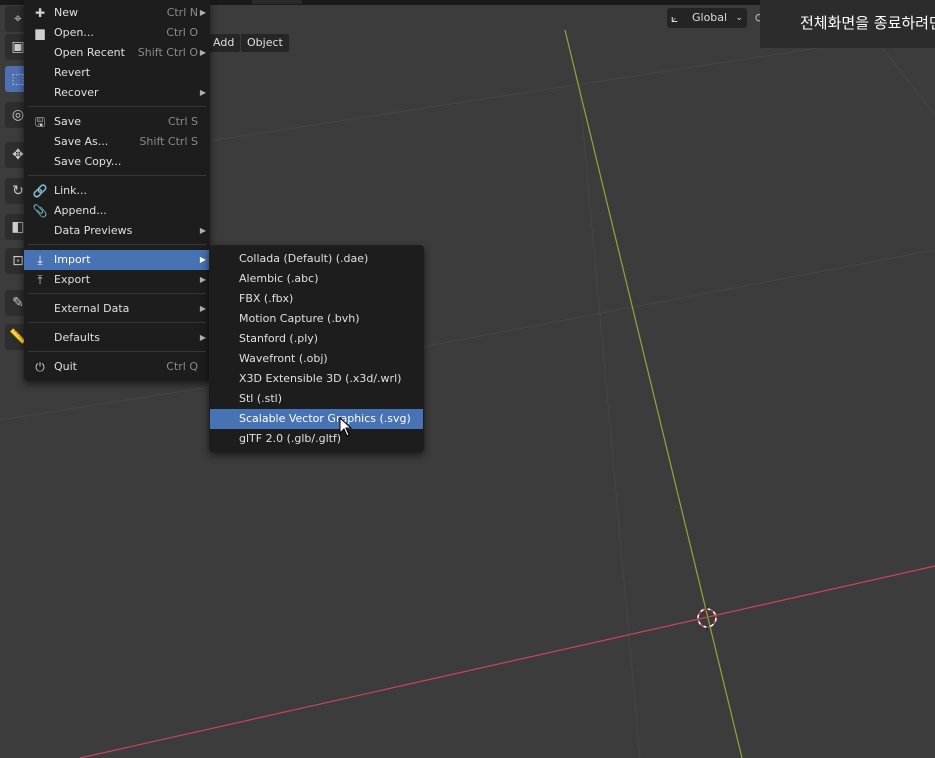  I want to click on transform-orientation-icon: ⟀, so click(675, 18).